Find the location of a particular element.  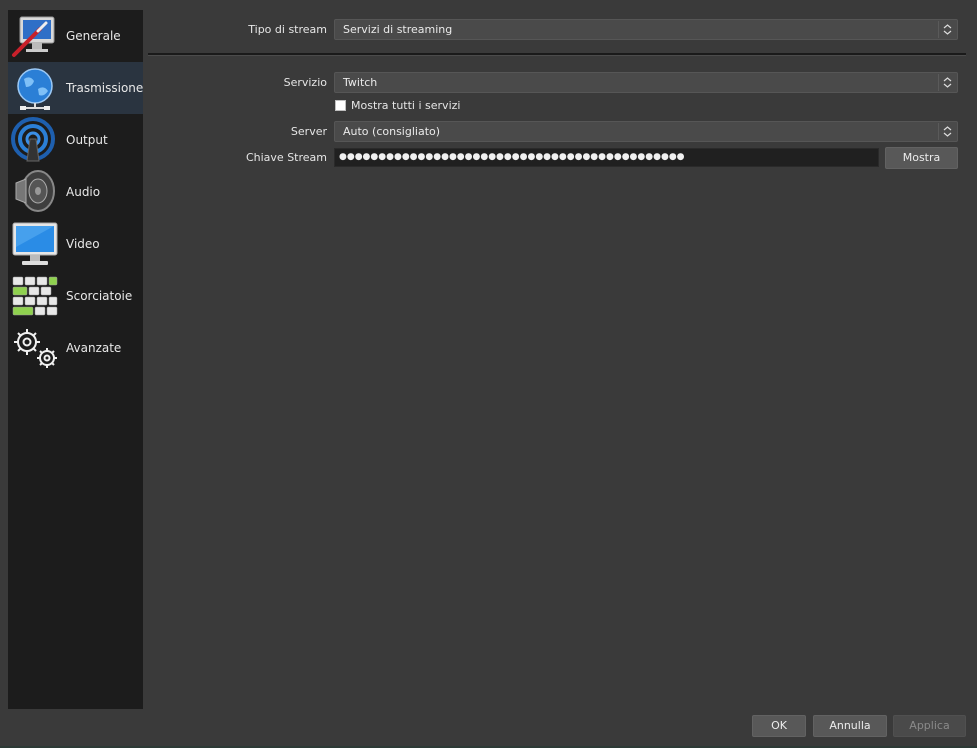

gears-icon is located at coordinates (35, 348).